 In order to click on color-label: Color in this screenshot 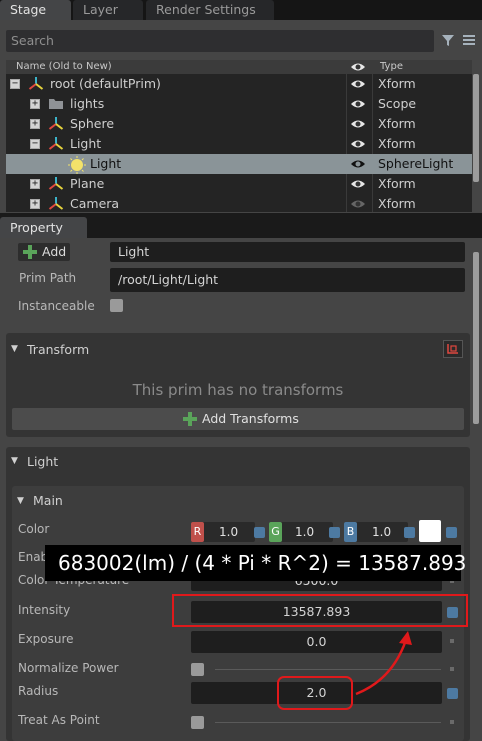, I will do `click(34, 529)`.